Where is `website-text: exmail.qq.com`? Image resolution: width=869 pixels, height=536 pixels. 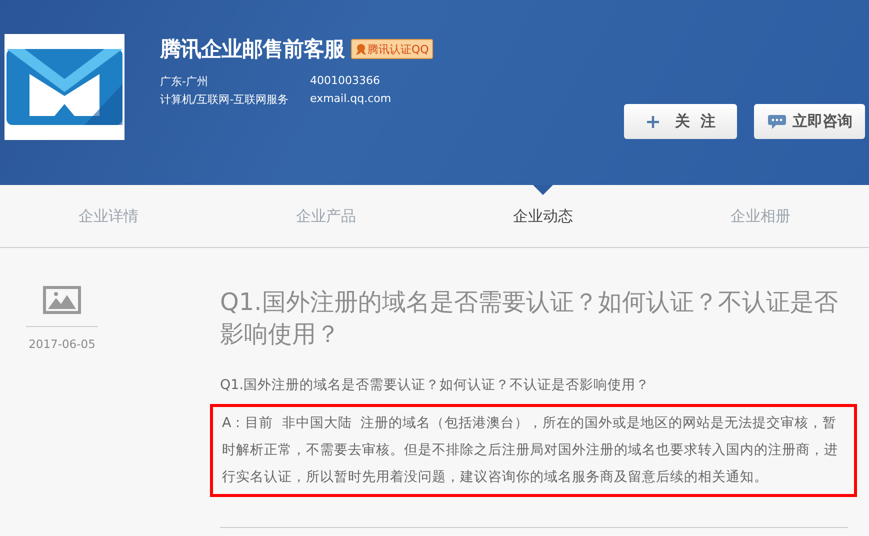
website-text: exmail.qq.com is located at coordinates (351, 99).